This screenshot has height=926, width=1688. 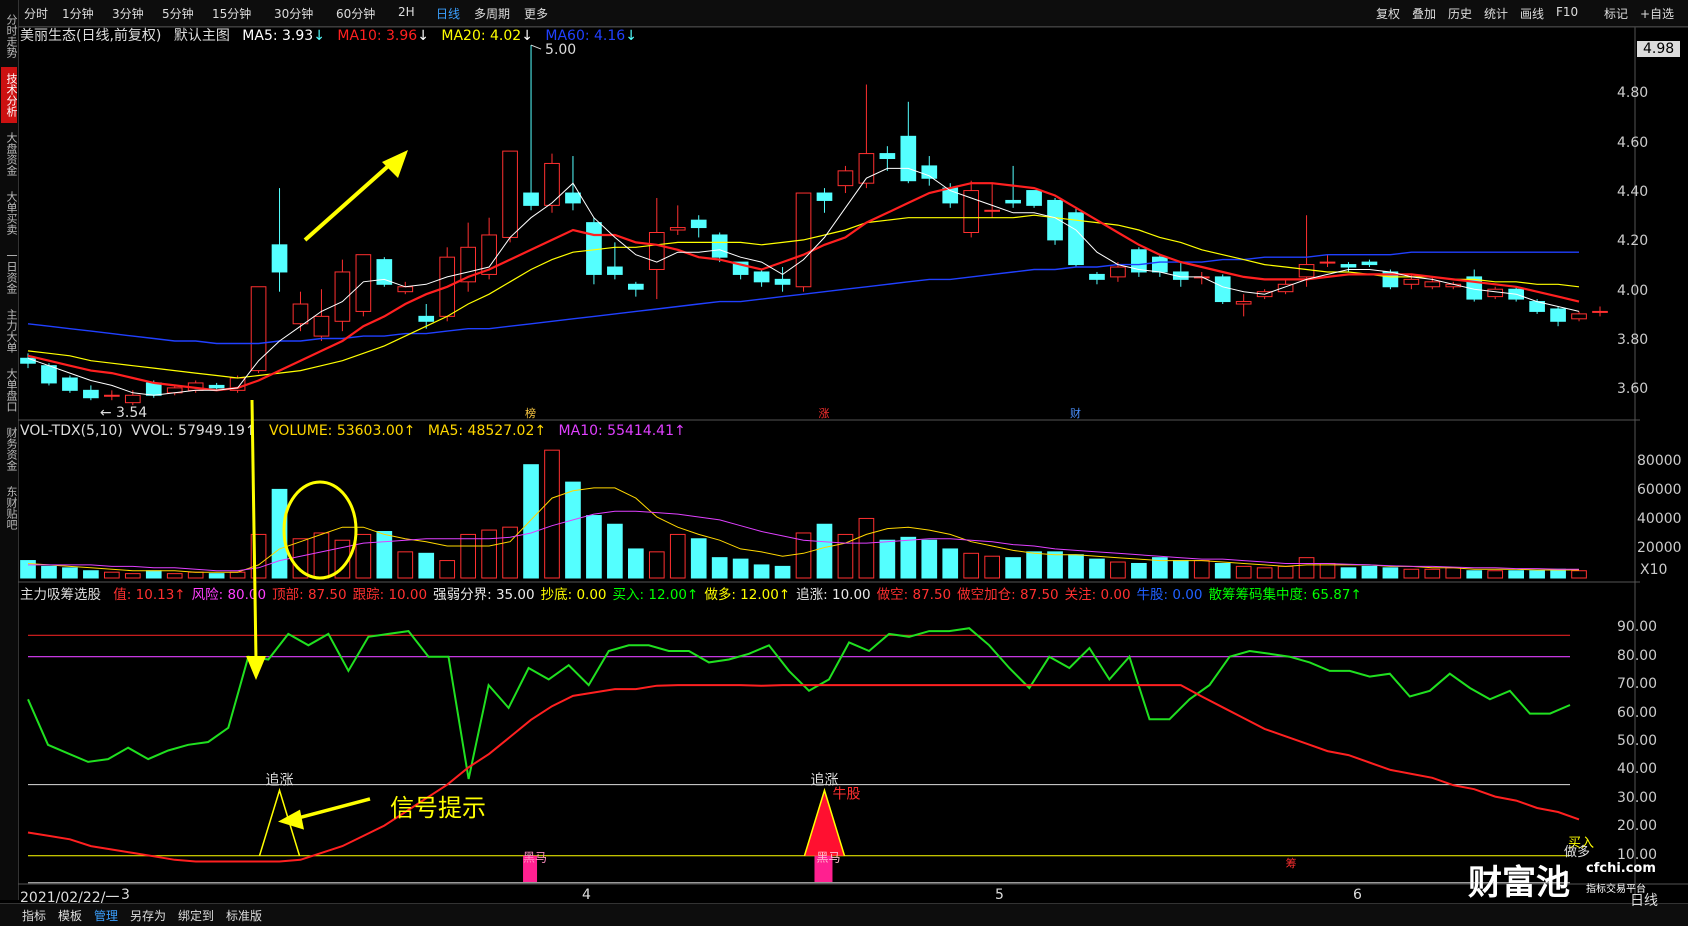 What do you see at coordinates (846, 794) in the screenshot?
I see `bull-label: 牛股` at bounding box center [846, 794].